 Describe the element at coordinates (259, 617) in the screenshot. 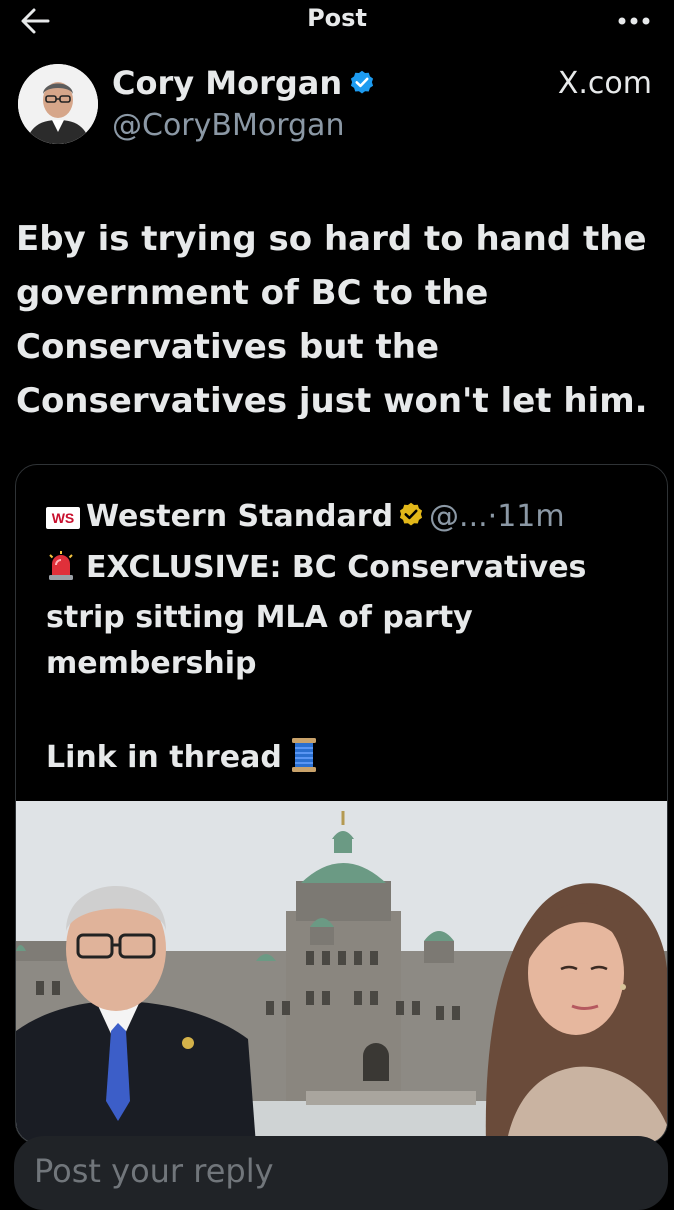

I see `quoted-text-line: strip sitting MLA of party` at that location.